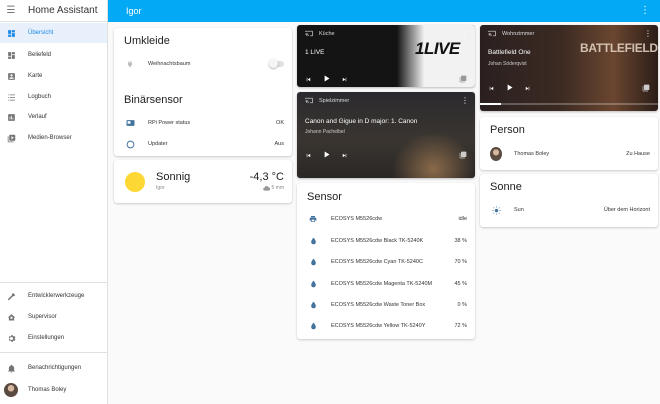 This screenshot has height=404, width=660. I want to click on menu-icon: ☰, so click(11, 10).